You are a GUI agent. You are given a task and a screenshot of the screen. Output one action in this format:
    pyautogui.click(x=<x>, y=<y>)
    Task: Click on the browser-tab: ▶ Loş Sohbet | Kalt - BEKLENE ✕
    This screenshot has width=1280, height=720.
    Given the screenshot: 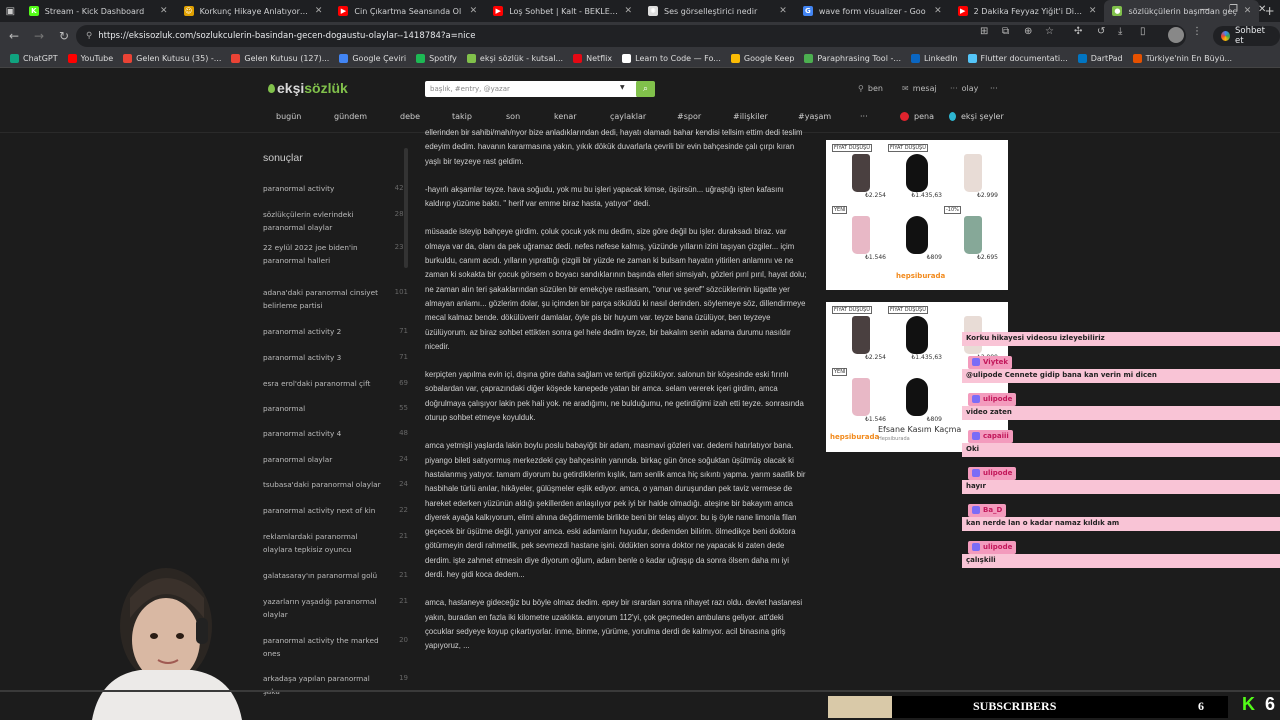 What is the action you would take?
    pyautogui.click(x=562, y=11)
    